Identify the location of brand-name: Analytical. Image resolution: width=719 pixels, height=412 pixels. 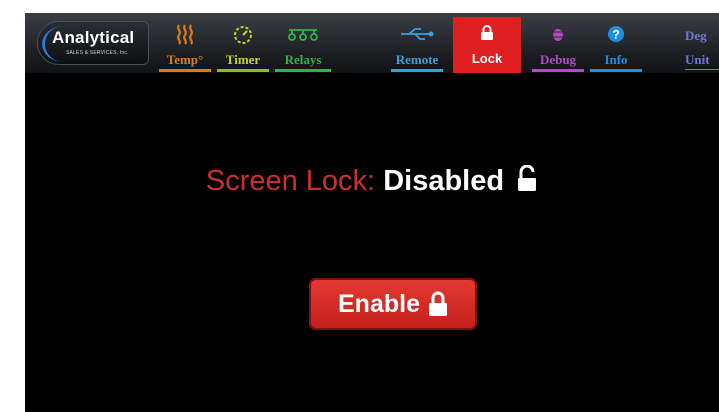
(93, 37).